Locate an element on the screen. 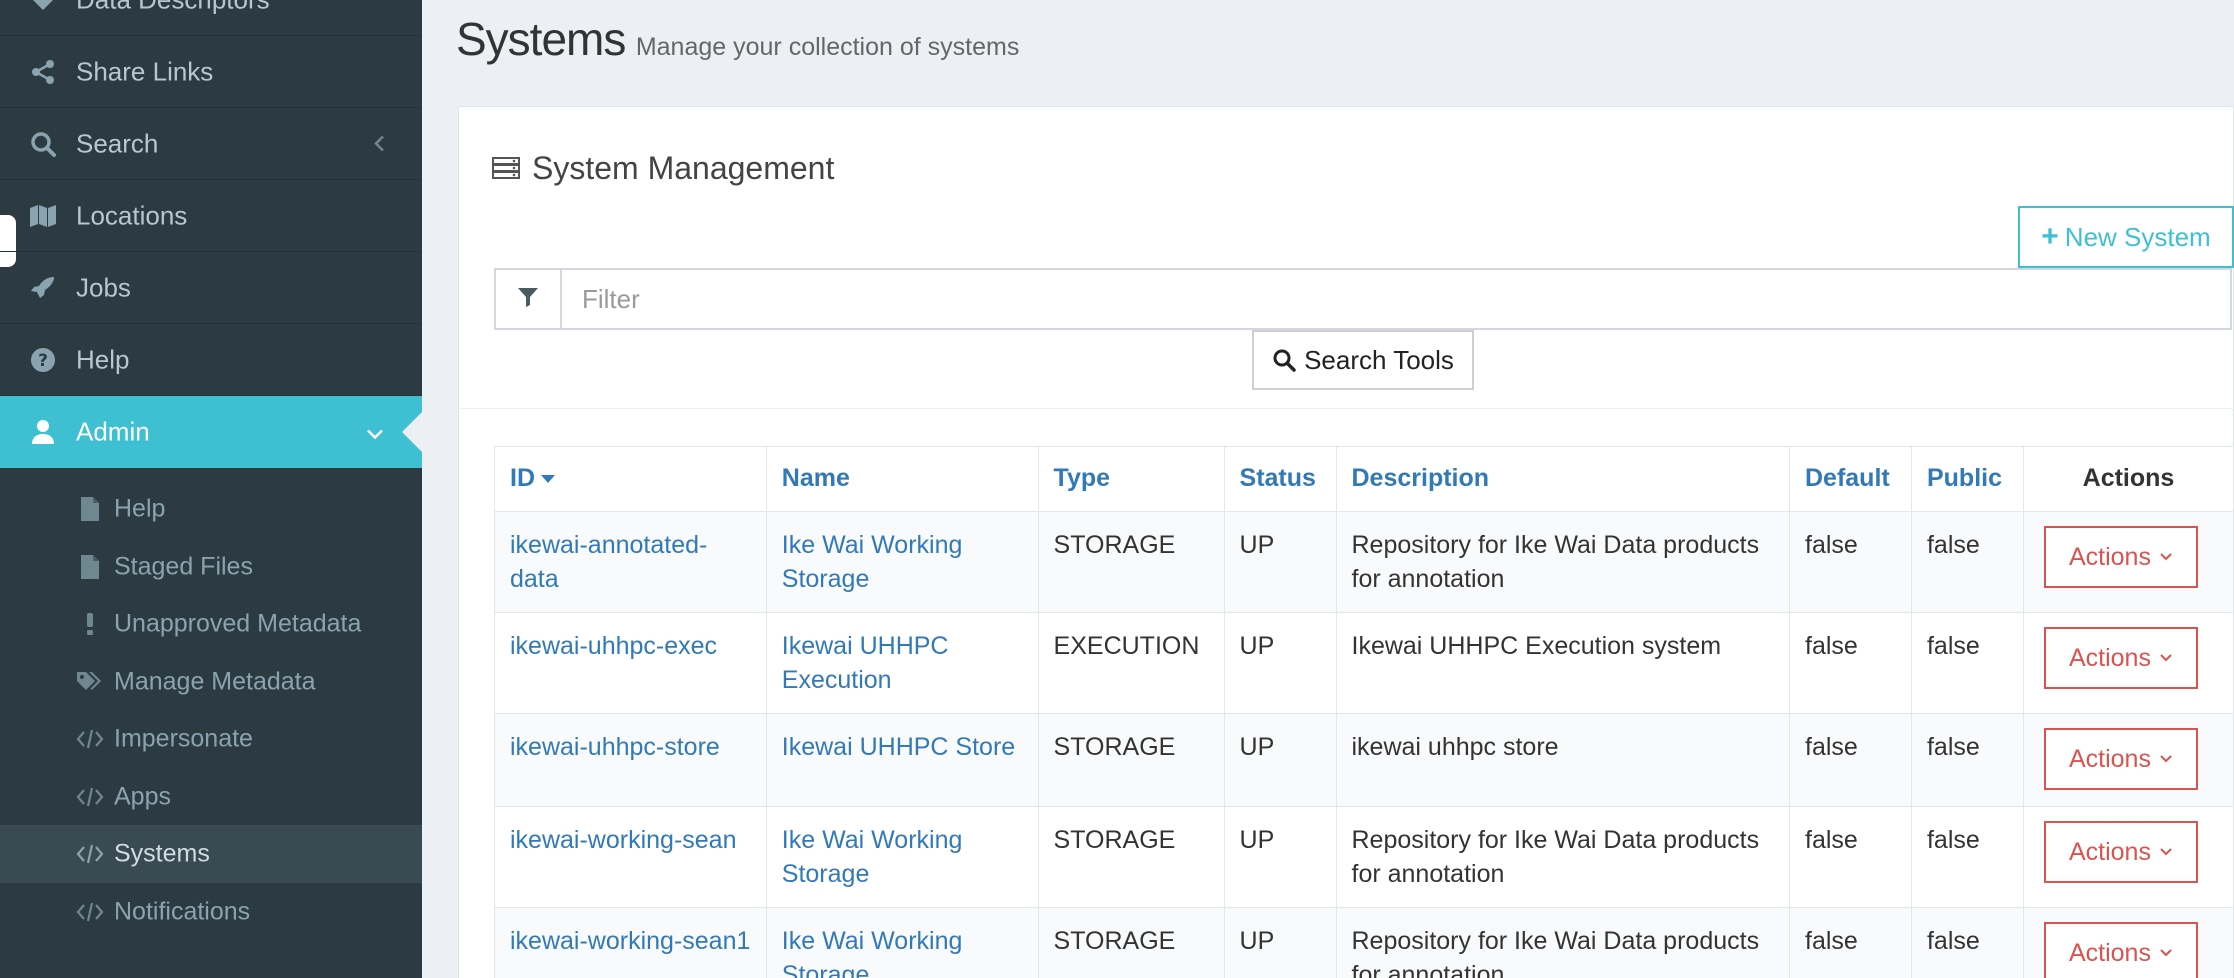 Image resolution: width=2234 pixels, height=978 pixels. system-name-link: Ikewai UHHPC Store is located at coordinates (898, 747).